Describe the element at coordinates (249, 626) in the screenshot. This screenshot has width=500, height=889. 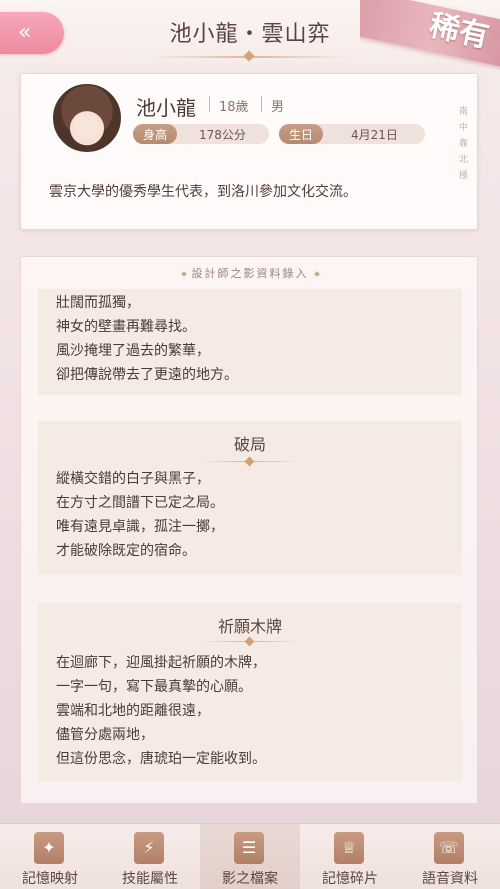
I see `entry-title: 祈願木牌` at that location.